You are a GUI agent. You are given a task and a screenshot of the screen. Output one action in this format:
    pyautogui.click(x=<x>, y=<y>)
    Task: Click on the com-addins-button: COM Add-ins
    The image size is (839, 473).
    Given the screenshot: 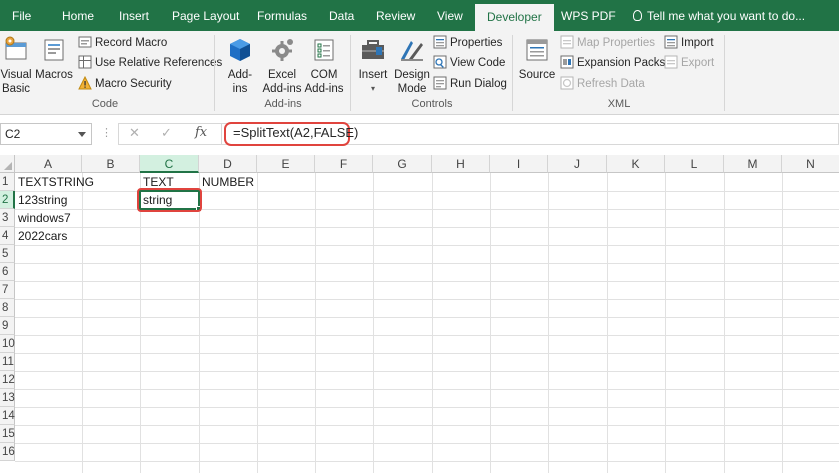 What is the action you would take?
    pyautogui.click(x=324, y=65)
    